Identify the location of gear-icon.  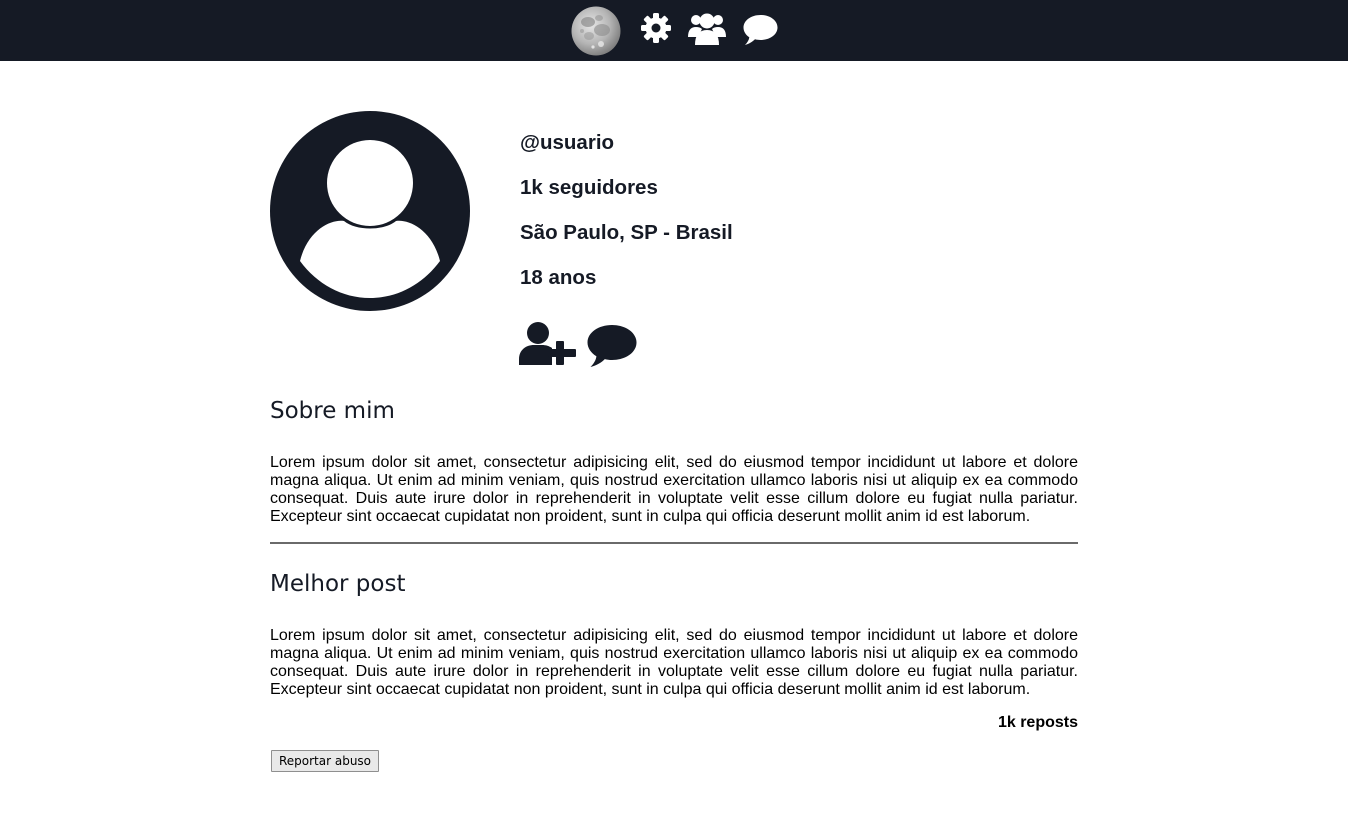
(656, 28).